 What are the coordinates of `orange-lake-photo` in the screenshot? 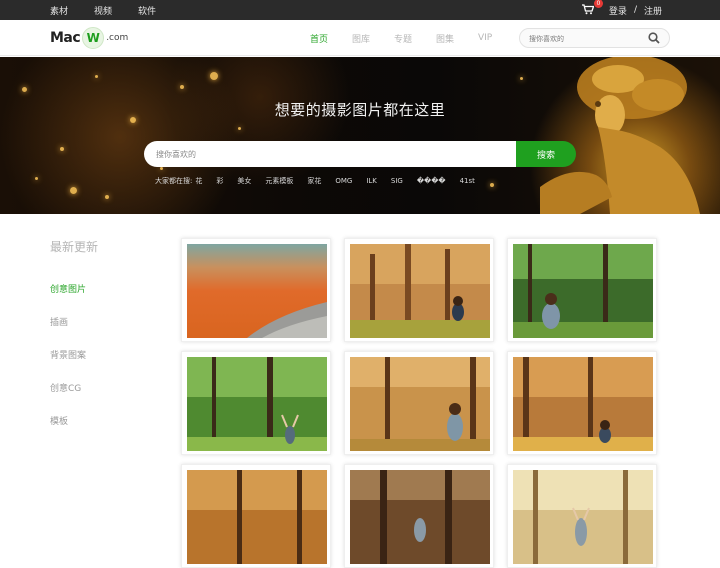 It's located at (257, 291).